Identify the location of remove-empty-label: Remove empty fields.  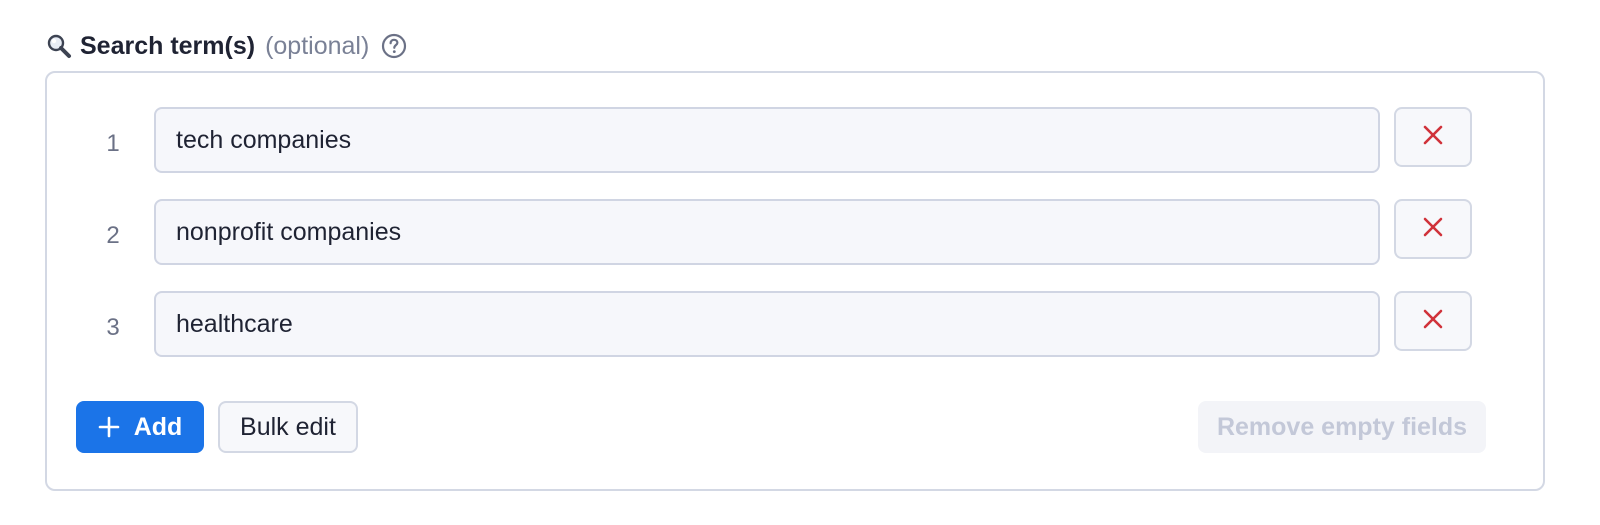
(1342, 426).